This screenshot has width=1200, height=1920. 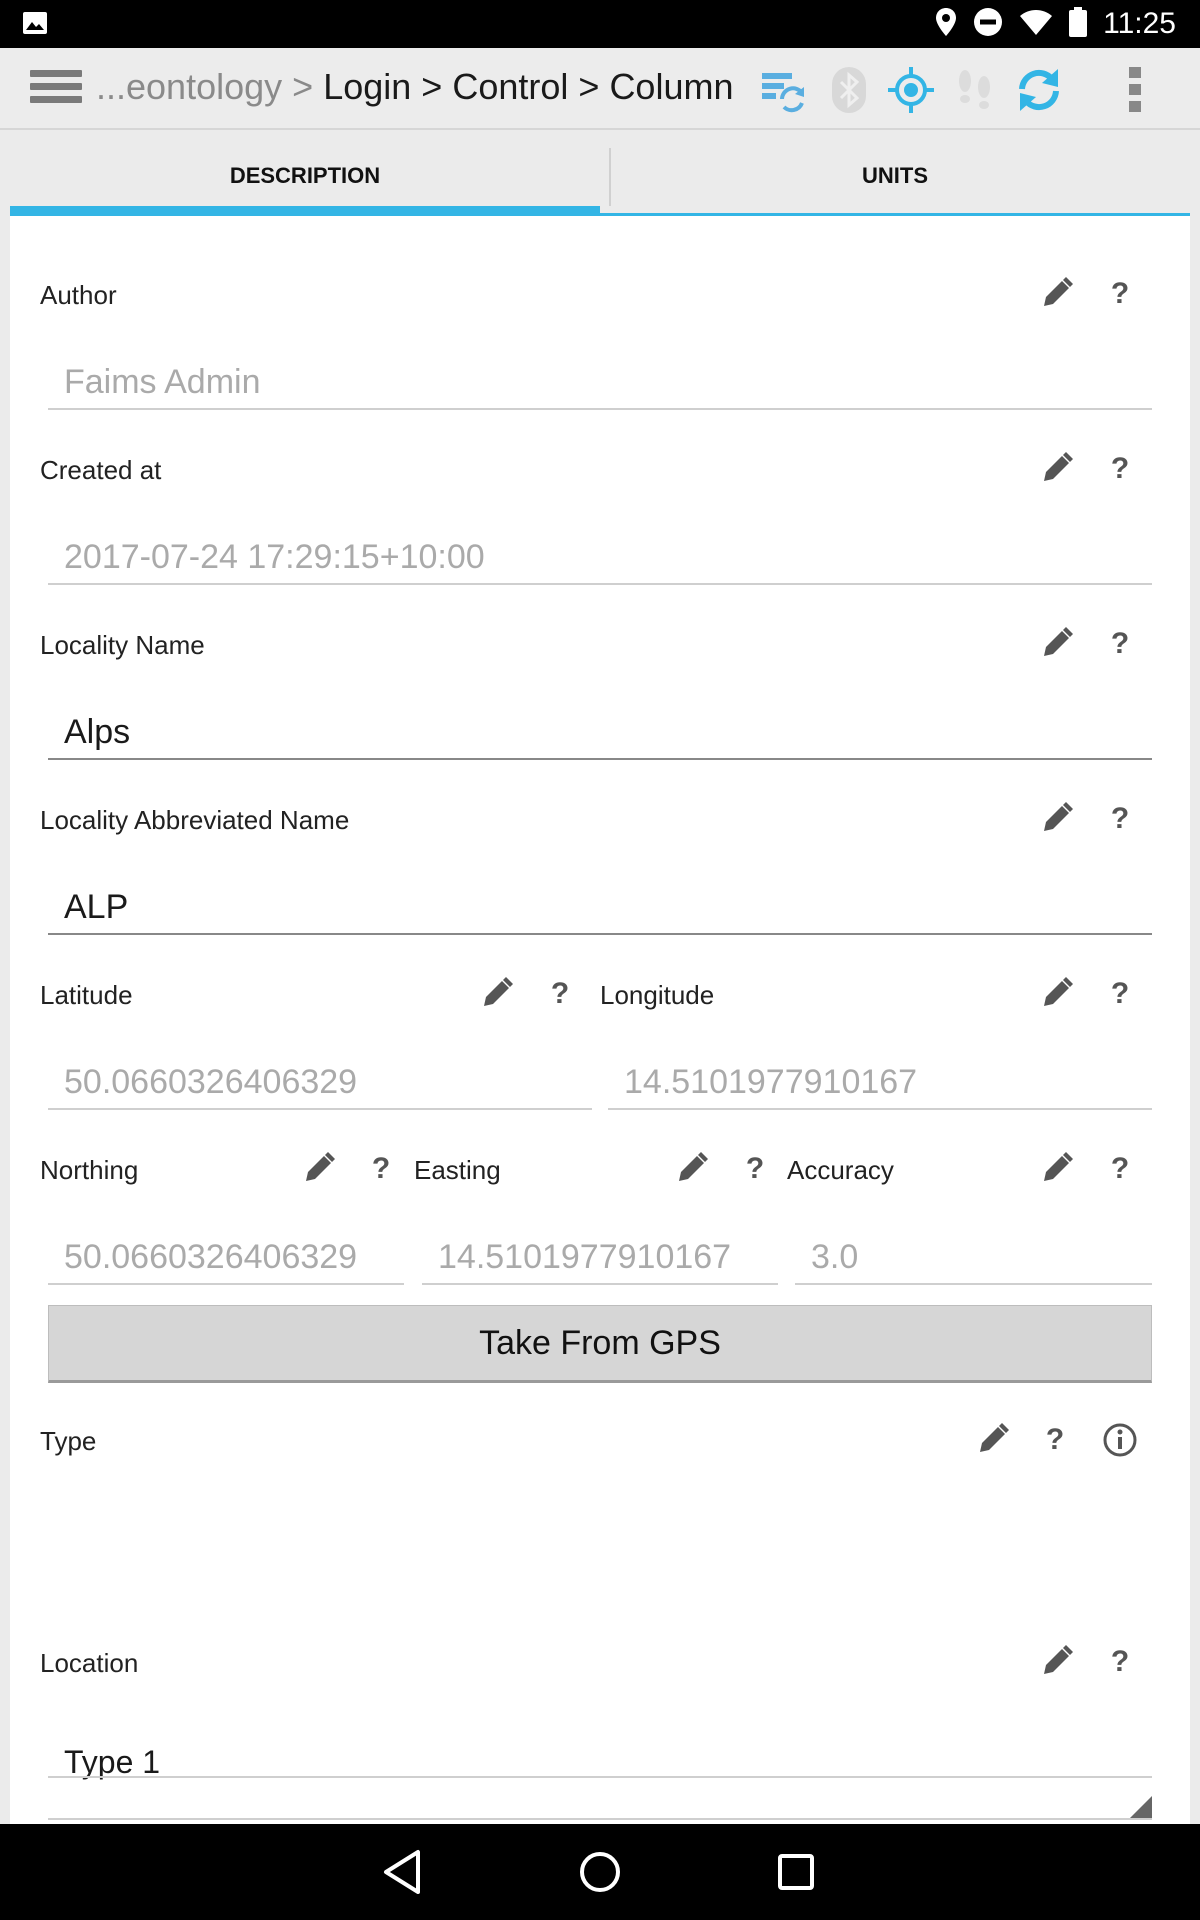 What do you see at coordinates (226, 1257) in the screenshot?
I see `northing-field: 50.0660326406329` at bounding box center [226, 1257].